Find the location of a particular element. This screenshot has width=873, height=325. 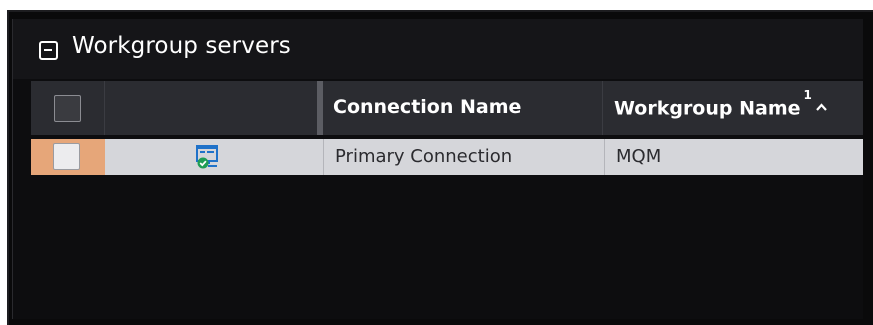

connection-name-cell: Primary Connection is located at coordinates (463, 157).